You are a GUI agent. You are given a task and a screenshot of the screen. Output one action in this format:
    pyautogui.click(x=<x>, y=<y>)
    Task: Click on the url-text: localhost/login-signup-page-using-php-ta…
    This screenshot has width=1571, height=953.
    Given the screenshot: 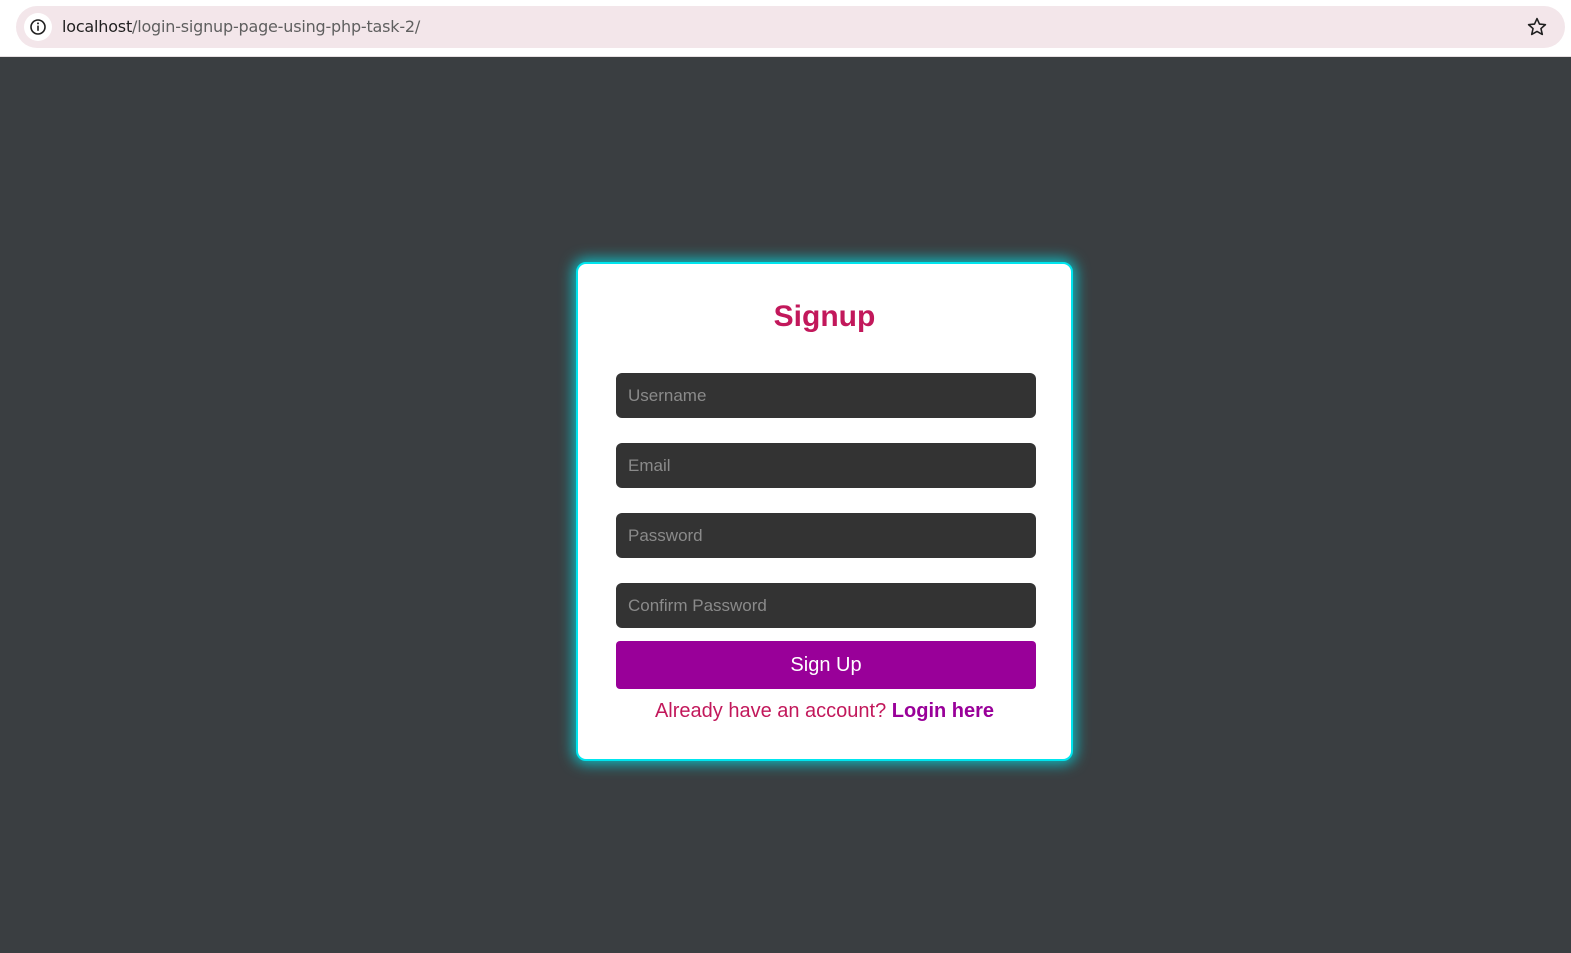 What is the action you would take?
    pyautogui.click(x=241, y=26)
    